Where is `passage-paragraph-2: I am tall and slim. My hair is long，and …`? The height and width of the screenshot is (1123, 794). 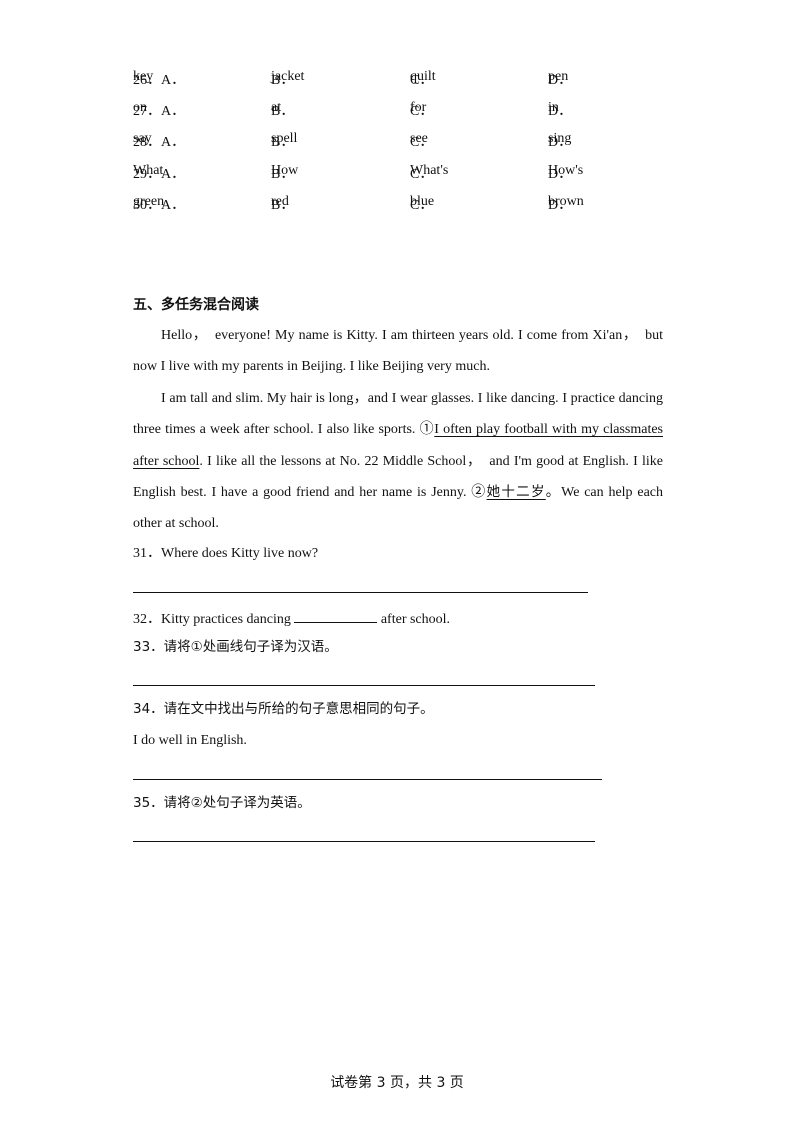
passage-paragraph-2: I am tall and slim. My hair is long，and … is located at coordinates (398, 461).